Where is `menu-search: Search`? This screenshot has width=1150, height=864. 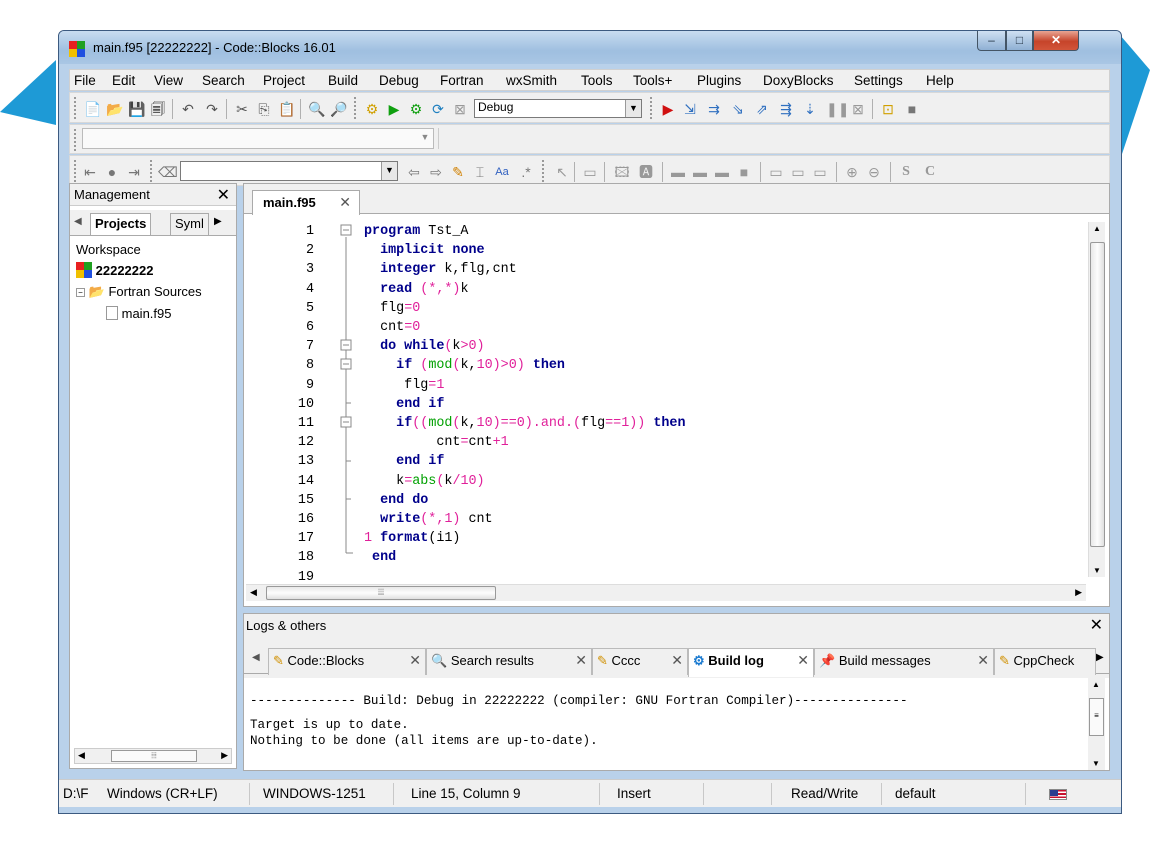
menu-search: Search is located at coordinates (223, 80).